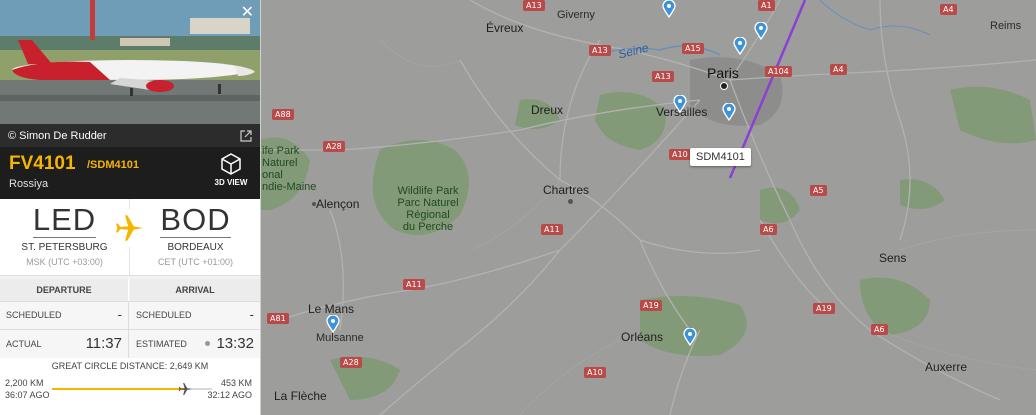  Describe the element at coordinates (24, 344) in the screenshot. I see `actual-label: ACTUAL` at that location.